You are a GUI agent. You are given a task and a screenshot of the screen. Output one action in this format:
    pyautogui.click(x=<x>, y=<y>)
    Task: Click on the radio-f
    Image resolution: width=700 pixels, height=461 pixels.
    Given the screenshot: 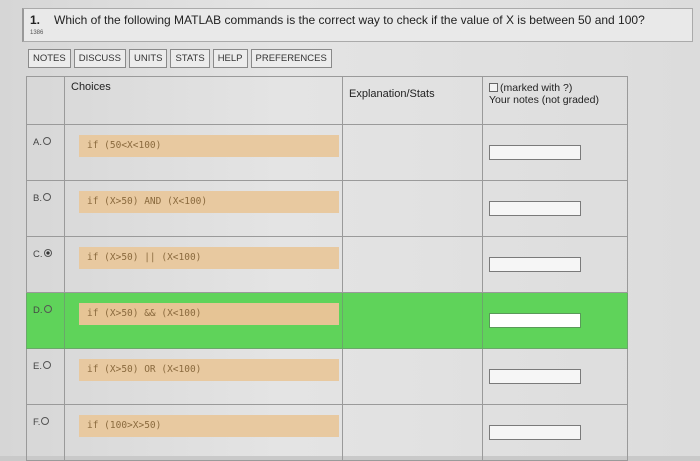 What is the action you would take?
    pyautogui.click(x=45, y=421)
    